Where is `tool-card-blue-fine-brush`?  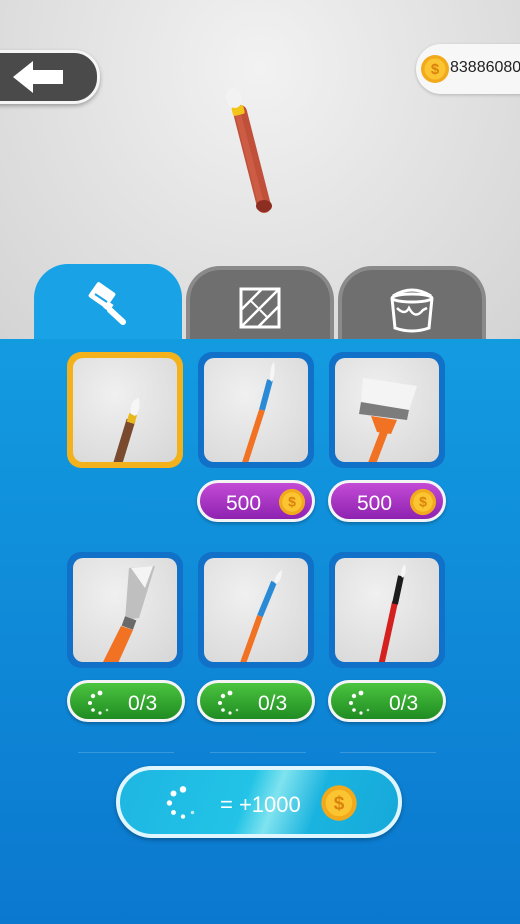
tool-card-blue-fine-brush is located at coordinates (256, 610).